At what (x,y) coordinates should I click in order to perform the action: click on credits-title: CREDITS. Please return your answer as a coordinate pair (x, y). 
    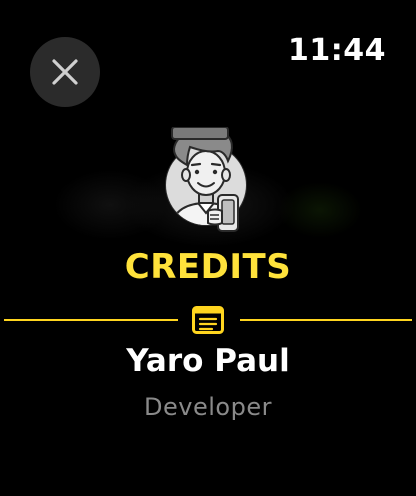
    Looking at the image, I should click on (208, 267).